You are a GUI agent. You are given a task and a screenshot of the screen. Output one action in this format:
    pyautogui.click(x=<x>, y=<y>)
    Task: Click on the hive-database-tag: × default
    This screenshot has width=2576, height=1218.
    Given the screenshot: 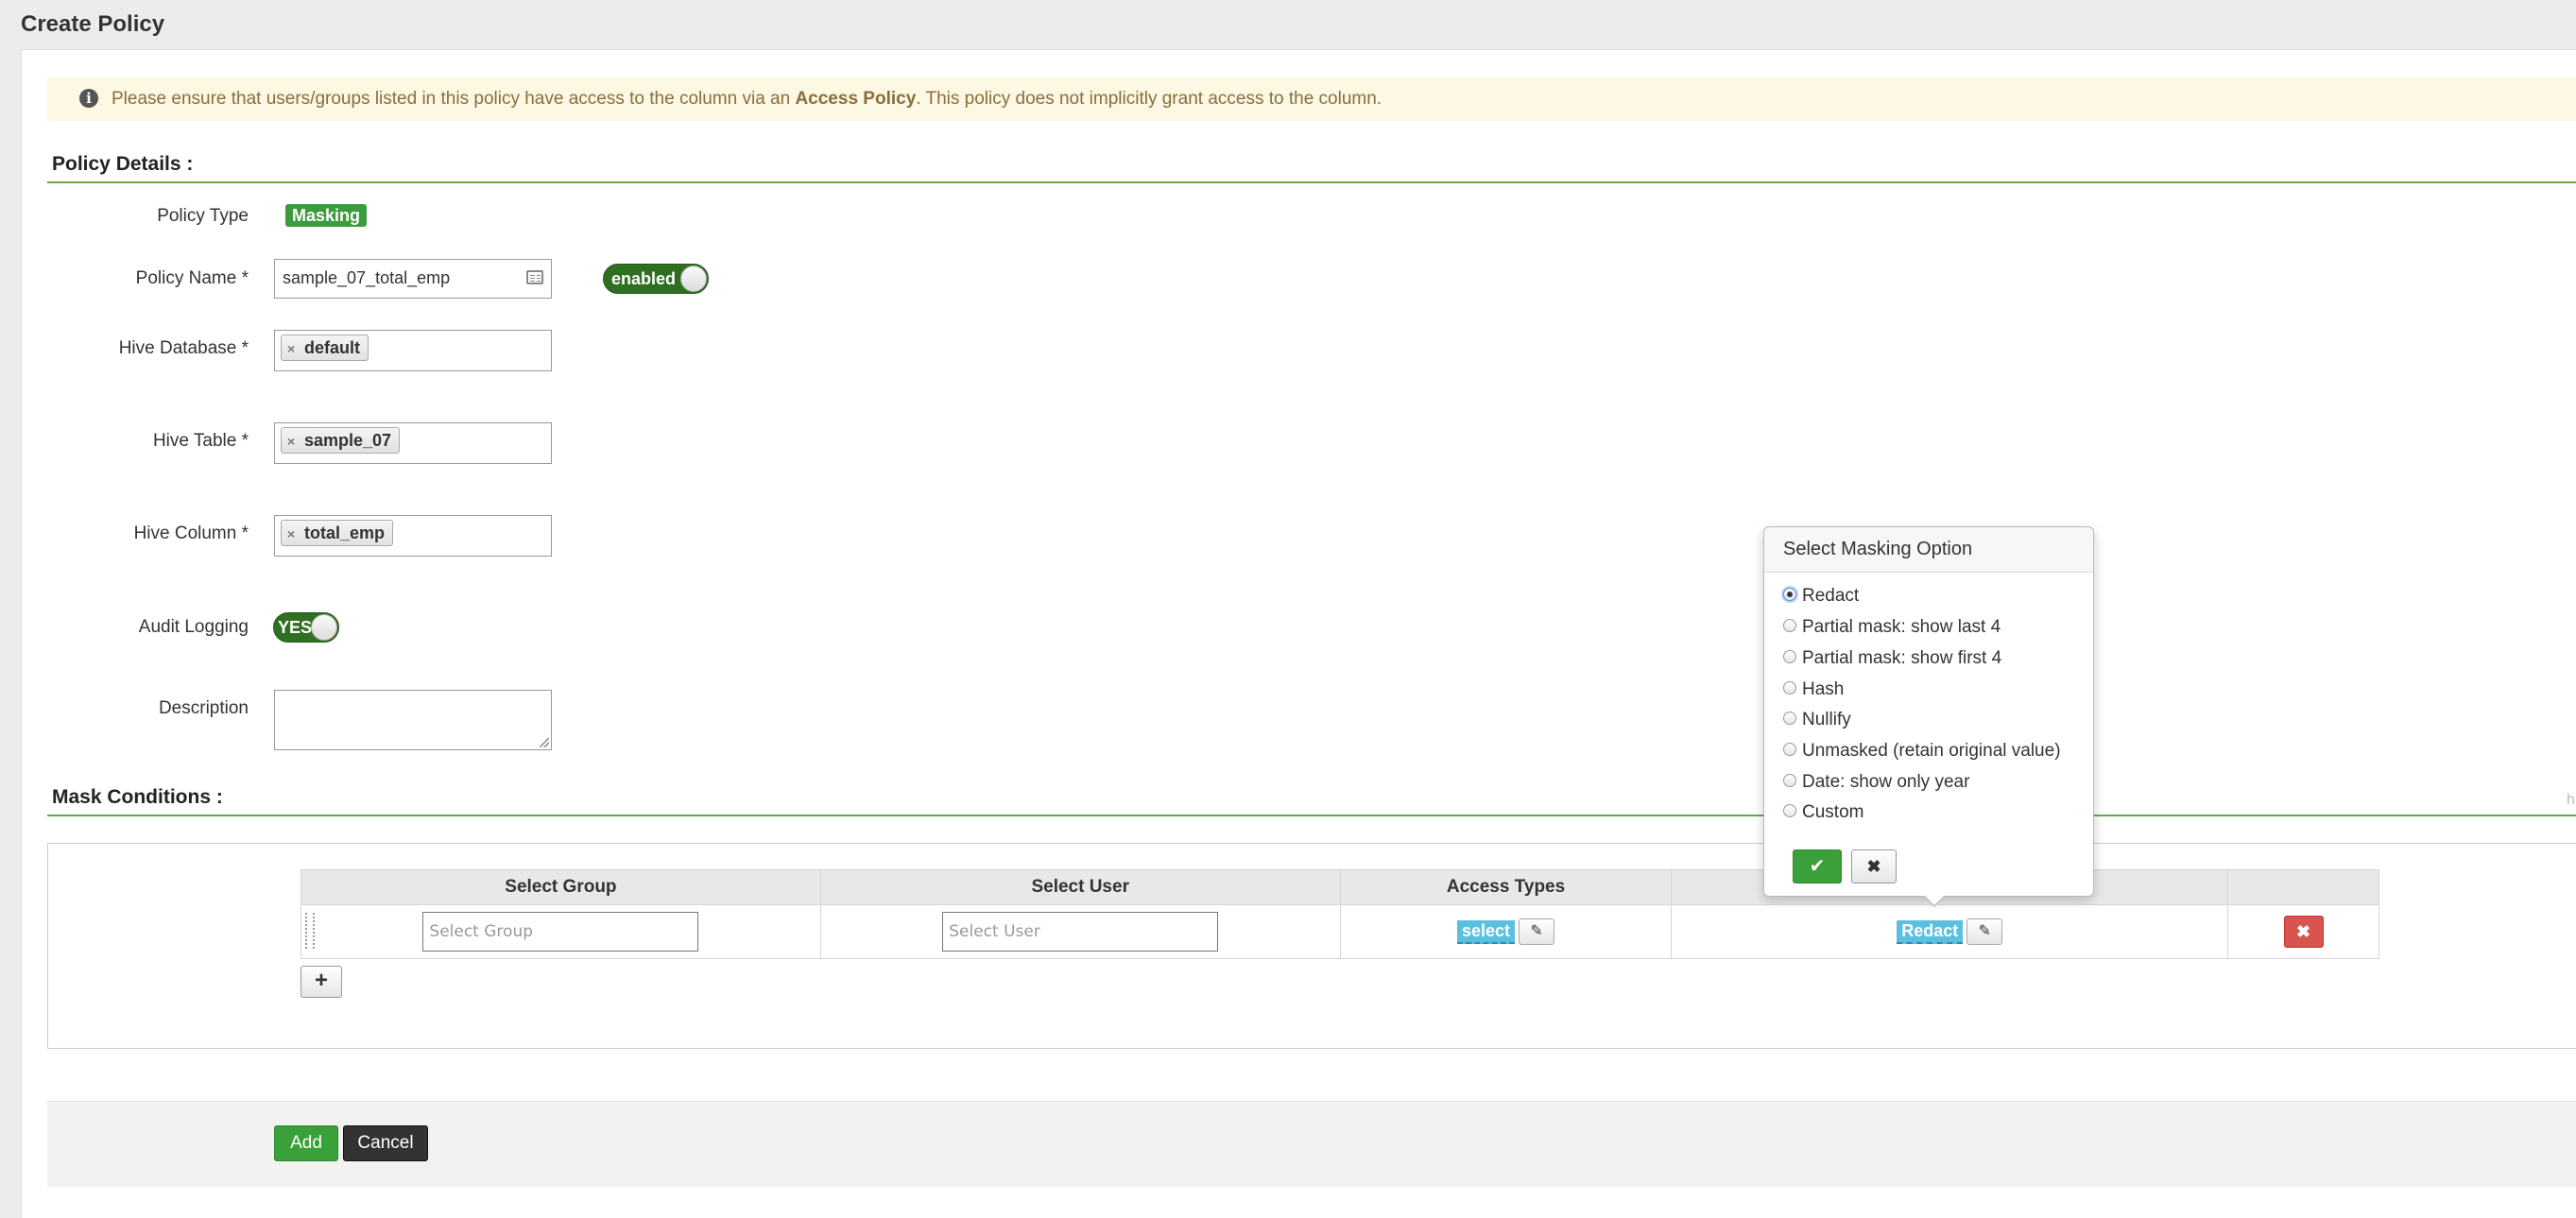 What is the action you would take?
    pyautogui.click(x=325, y=348)
    